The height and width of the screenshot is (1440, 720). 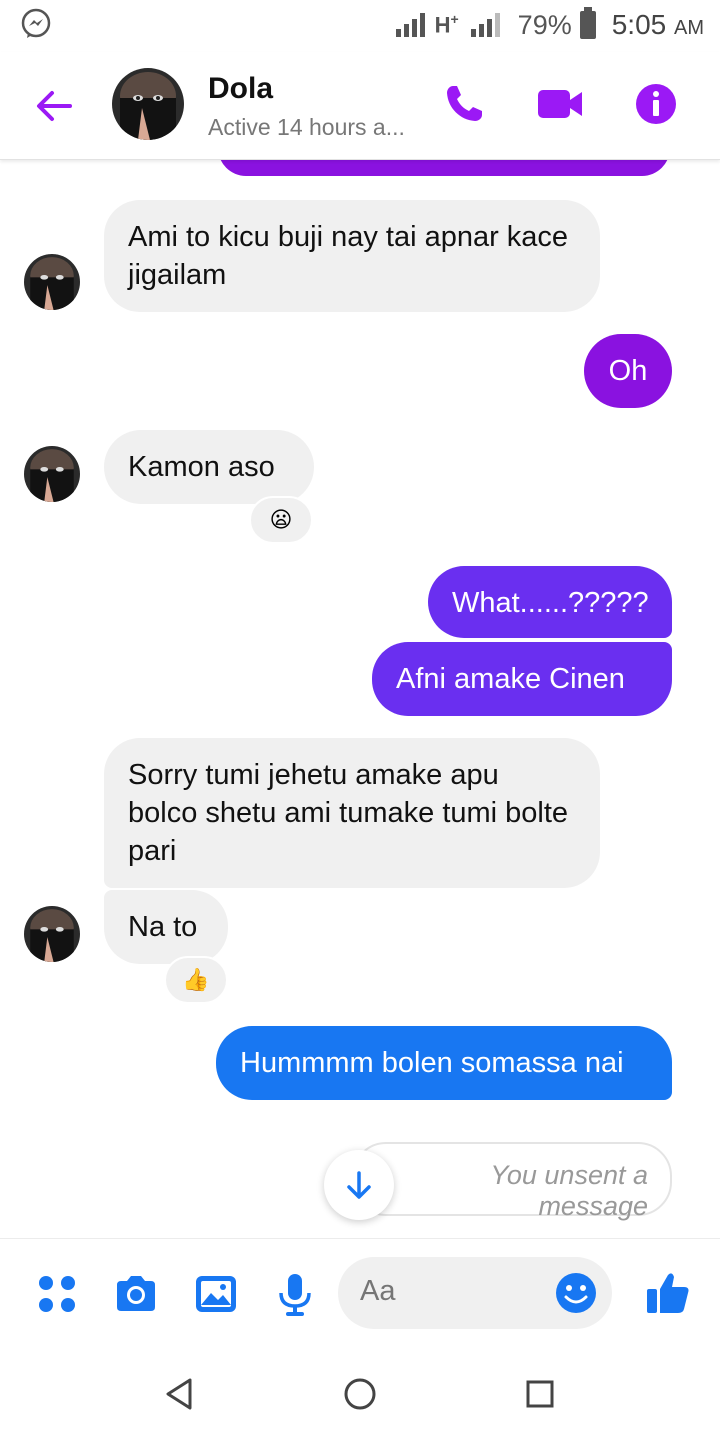 I want to click on message-bubble-partial, so click(x=444, y=168).